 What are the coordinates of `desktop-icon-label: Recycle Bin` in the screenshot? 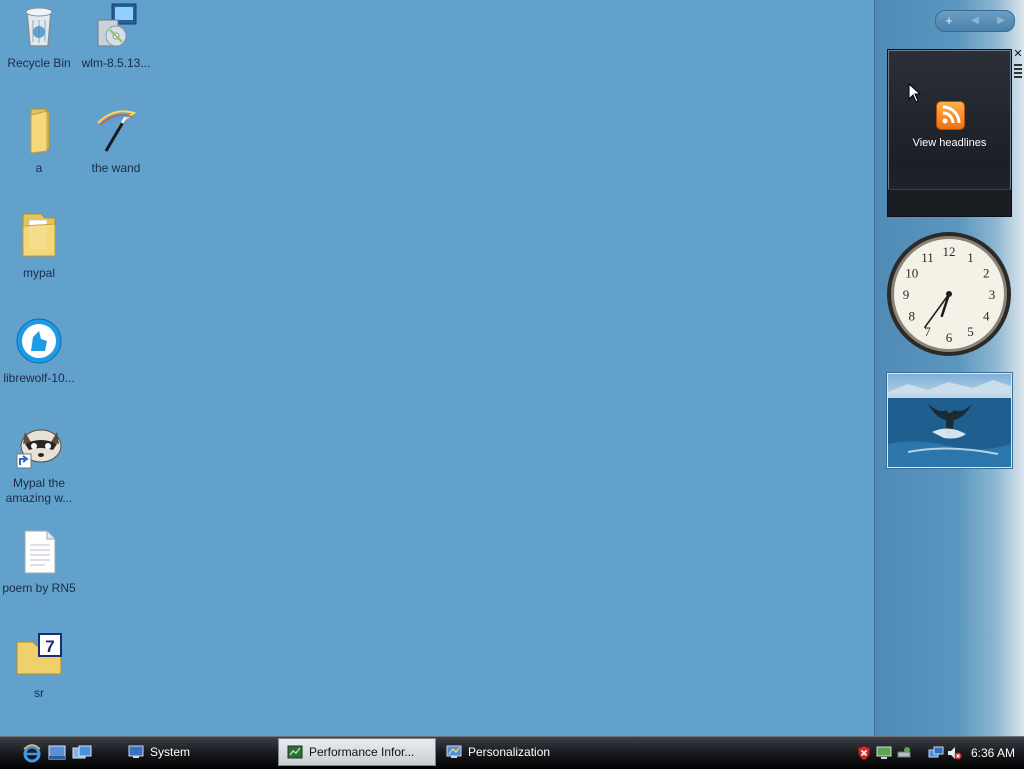 It's located at (39, 63).